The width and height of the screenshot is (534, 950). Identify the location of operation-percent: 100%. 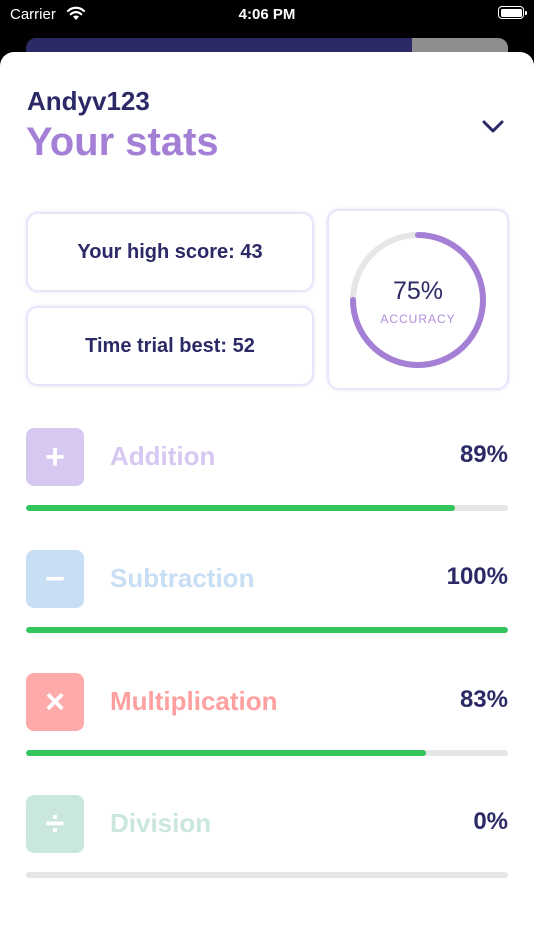
(477, 576).